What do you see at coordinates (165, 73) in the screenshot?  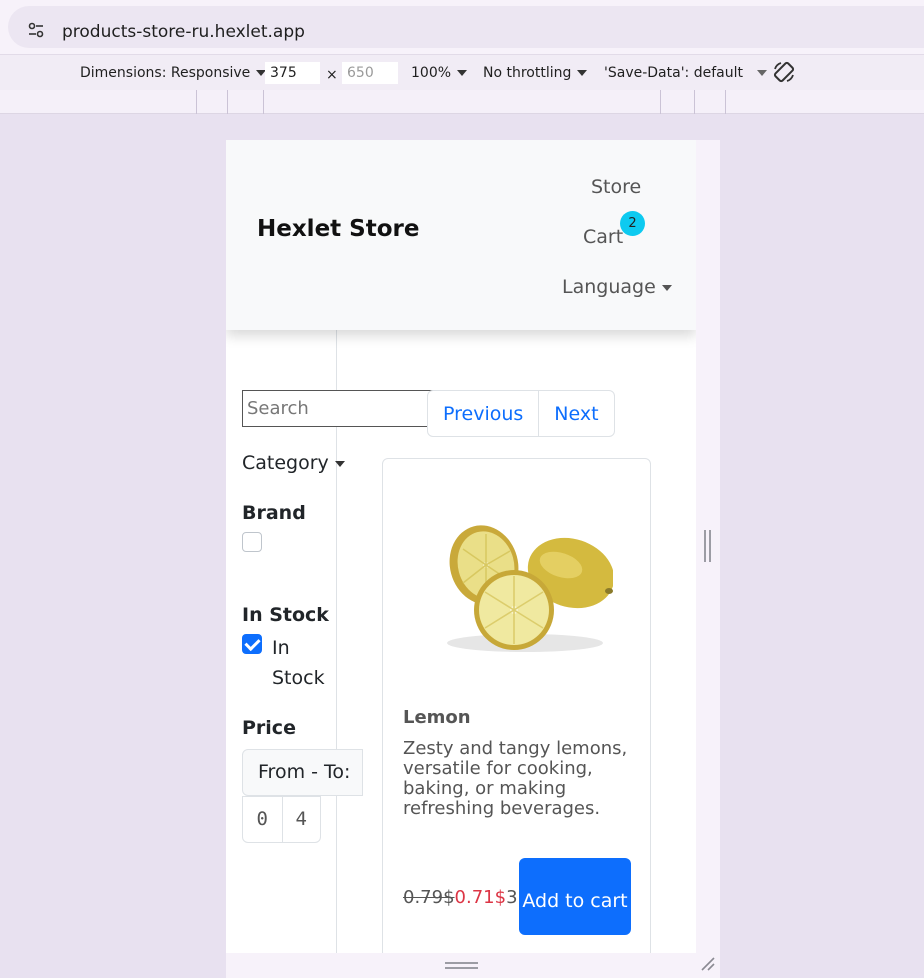 I see `dimensions-label: Dimensions: Responsive` at bounding box center [165, 73].